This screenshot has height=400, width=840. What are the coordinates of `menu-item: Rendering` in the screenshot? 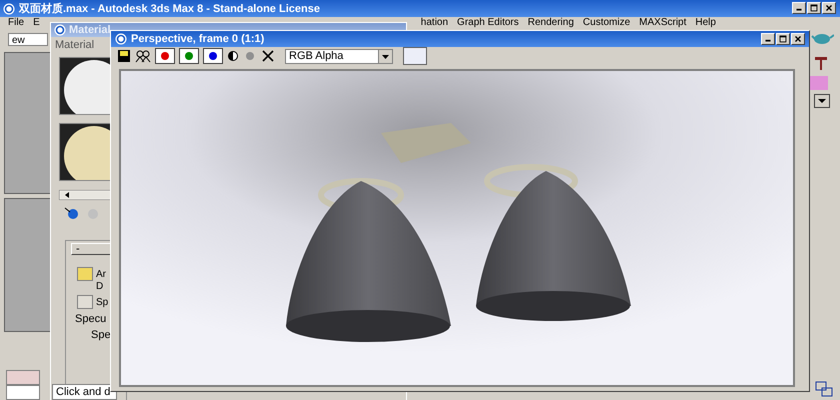 It's located at (555, 23).